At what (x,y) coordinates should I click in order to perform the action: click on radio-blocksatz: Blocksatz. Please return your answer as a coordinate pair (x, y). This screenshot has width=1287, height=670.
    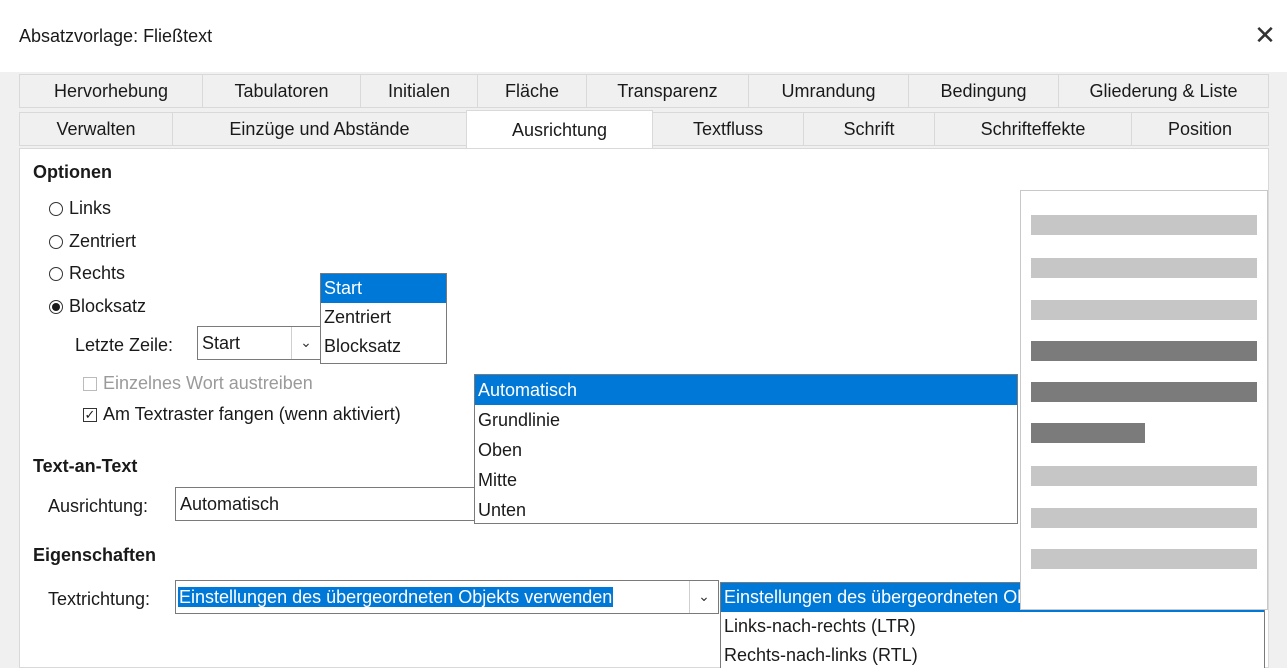
    Looking at the image, I should click on (97, 306).